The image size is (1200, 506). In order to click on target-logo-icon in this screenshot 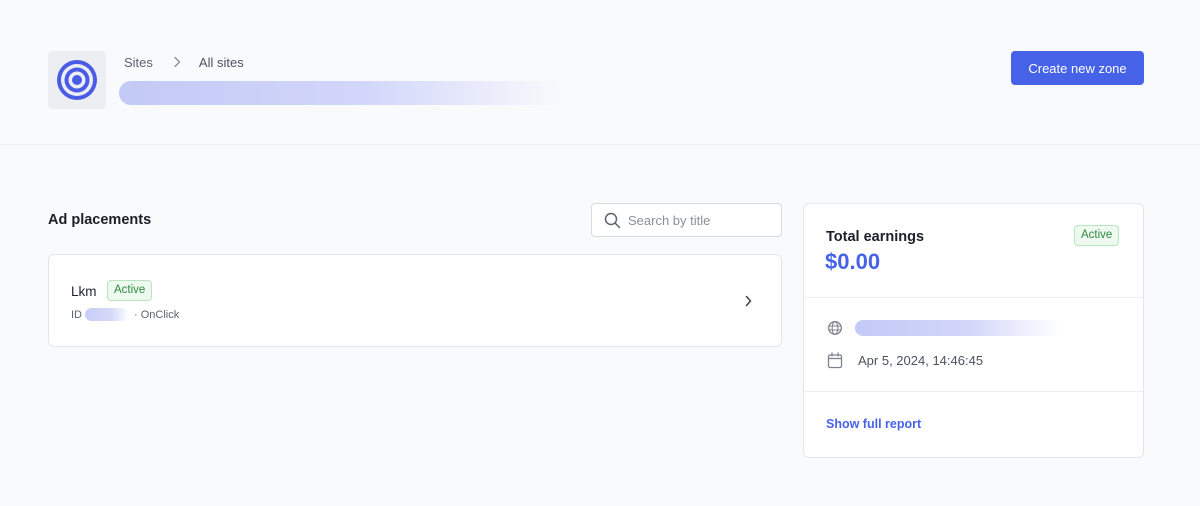, I will do `click(77, 80)`.